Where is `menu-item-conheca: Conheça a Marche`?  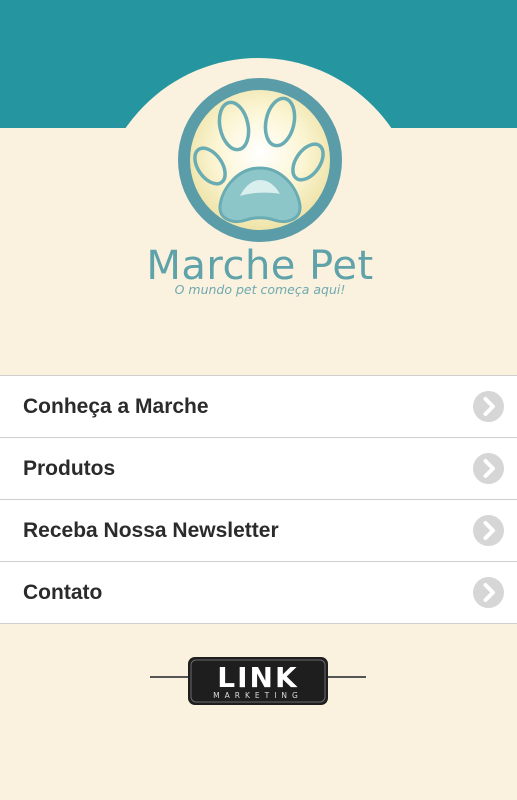
menu-item-conheca: Conheça a Marche is located at coordinates (258, 407).